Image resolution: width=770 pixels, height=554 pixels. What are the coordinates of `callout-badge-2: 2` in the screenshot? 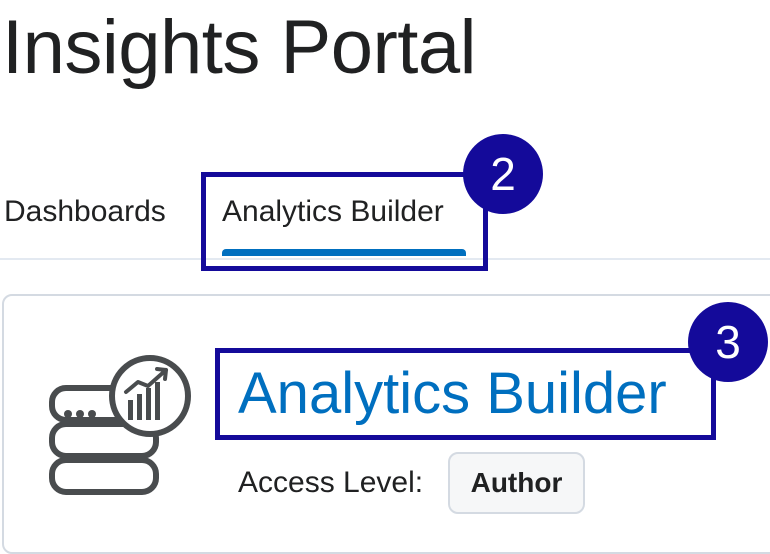 It's located at (503, 174).